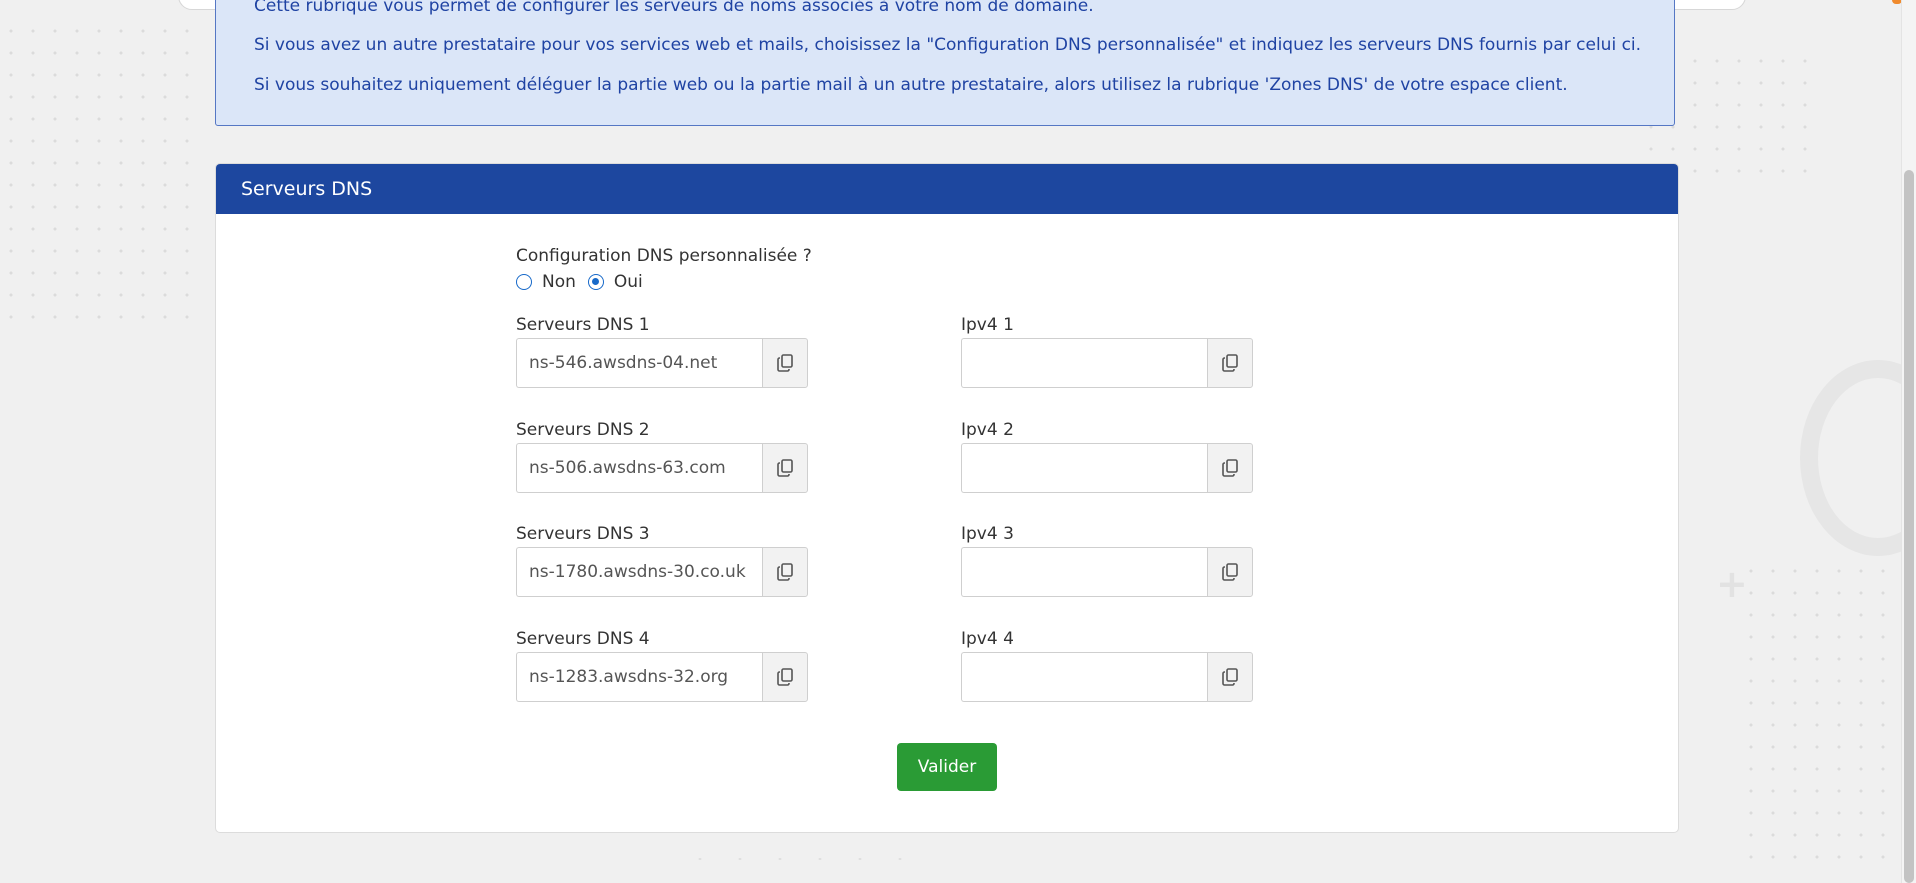 The height and width of the screenshot is (883, 1916). Describe the element at coordinates (307, 189) in the screenshot. I see `card-title: Serveurs DNS` at that location.